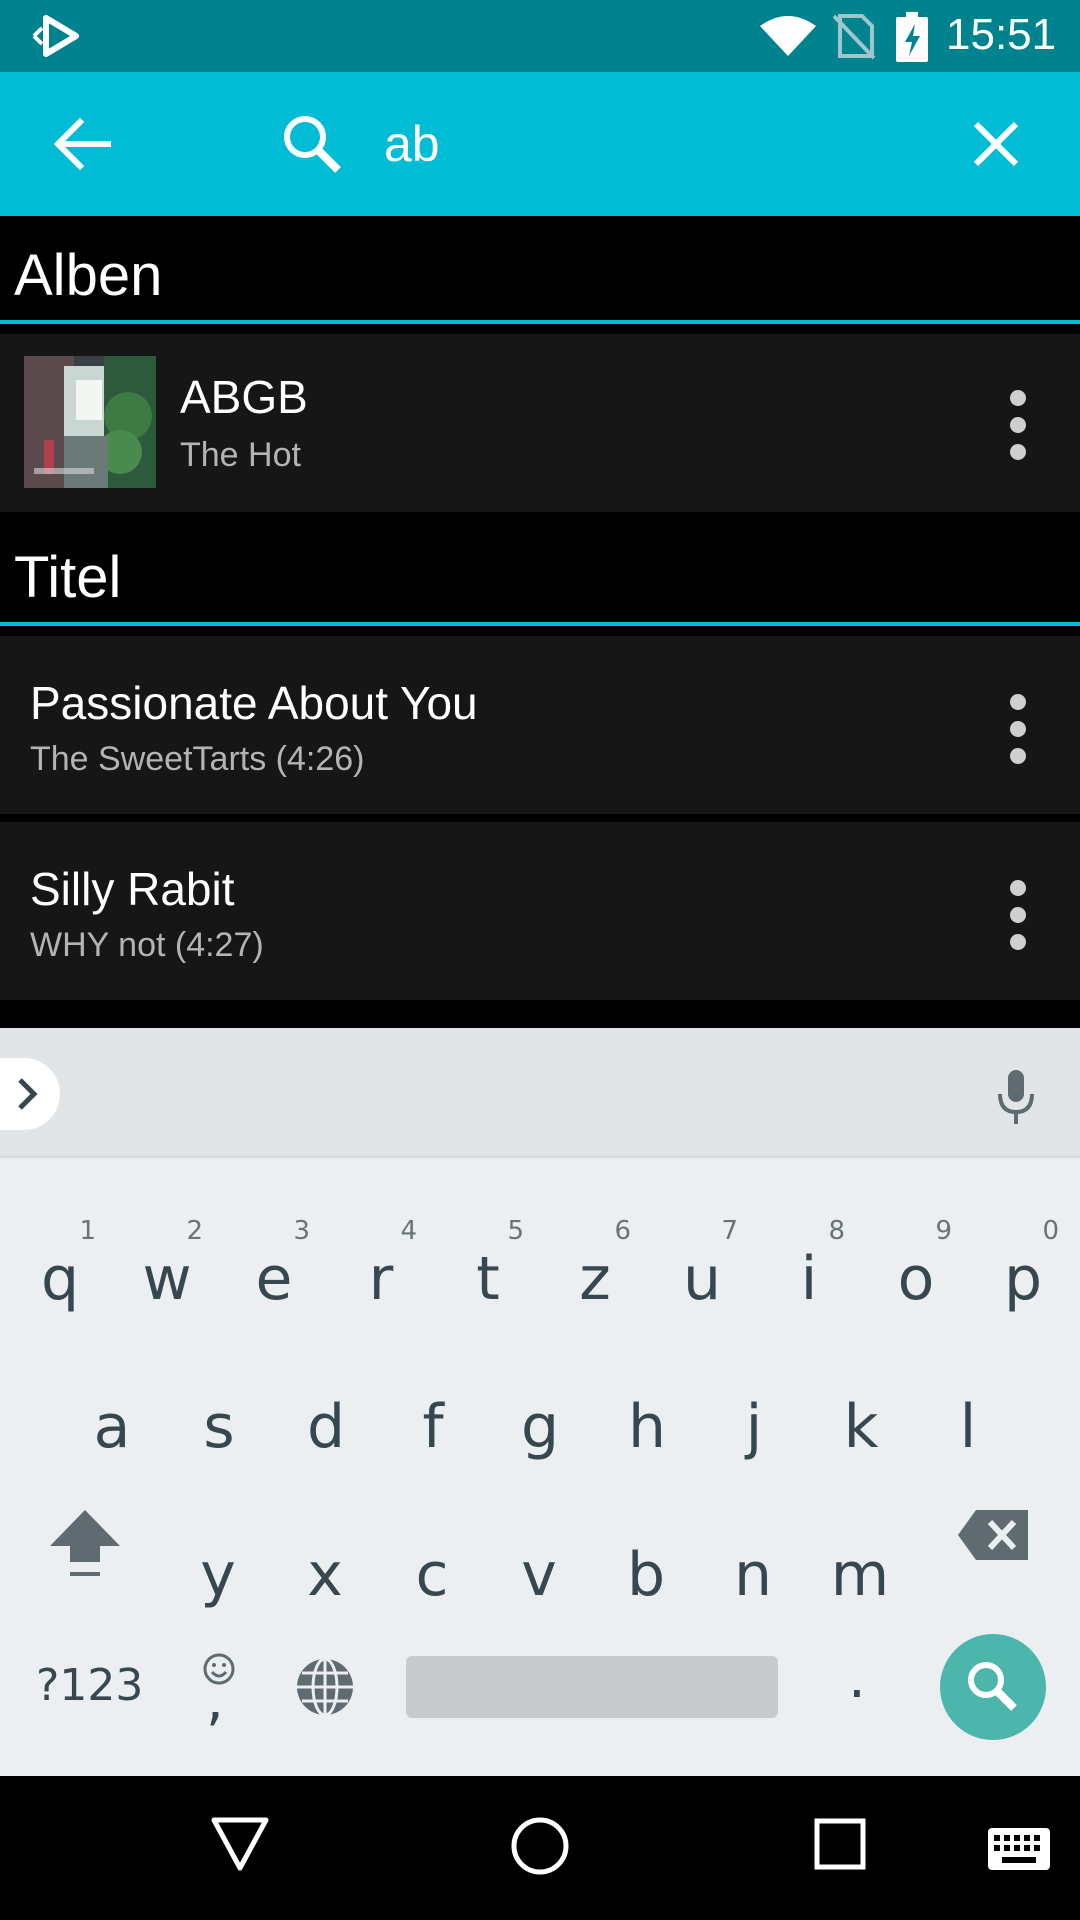 The width and height of the screenshot is (1080, 1920). I want to click on key-label: z, so click(595, 1279).